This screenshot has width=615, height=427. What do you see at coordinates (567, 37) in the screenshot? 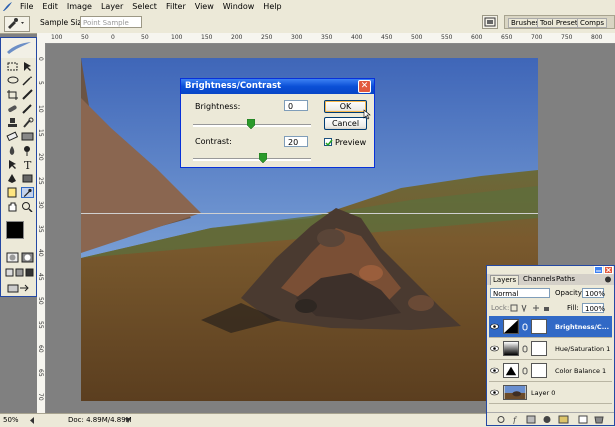
I see `ruler-tick-label: 750` at bounding box center [567, 37].